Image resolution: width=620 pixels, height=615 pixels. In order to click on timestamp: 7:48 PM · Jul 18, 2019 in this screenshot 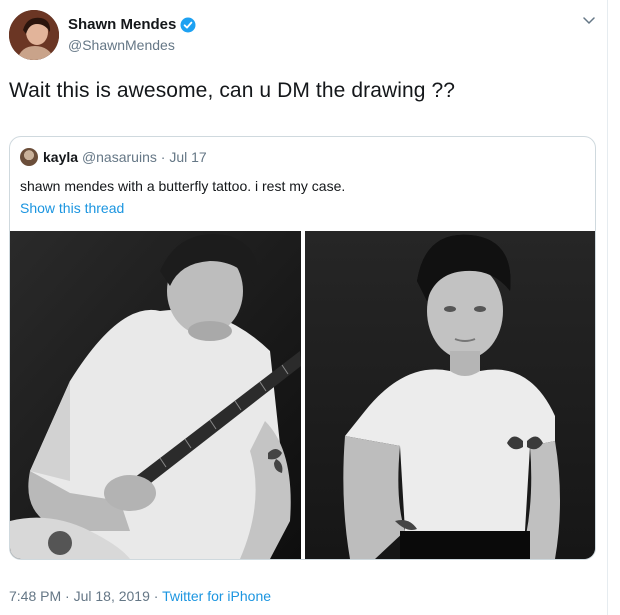, I will do `click(79, 596)`.